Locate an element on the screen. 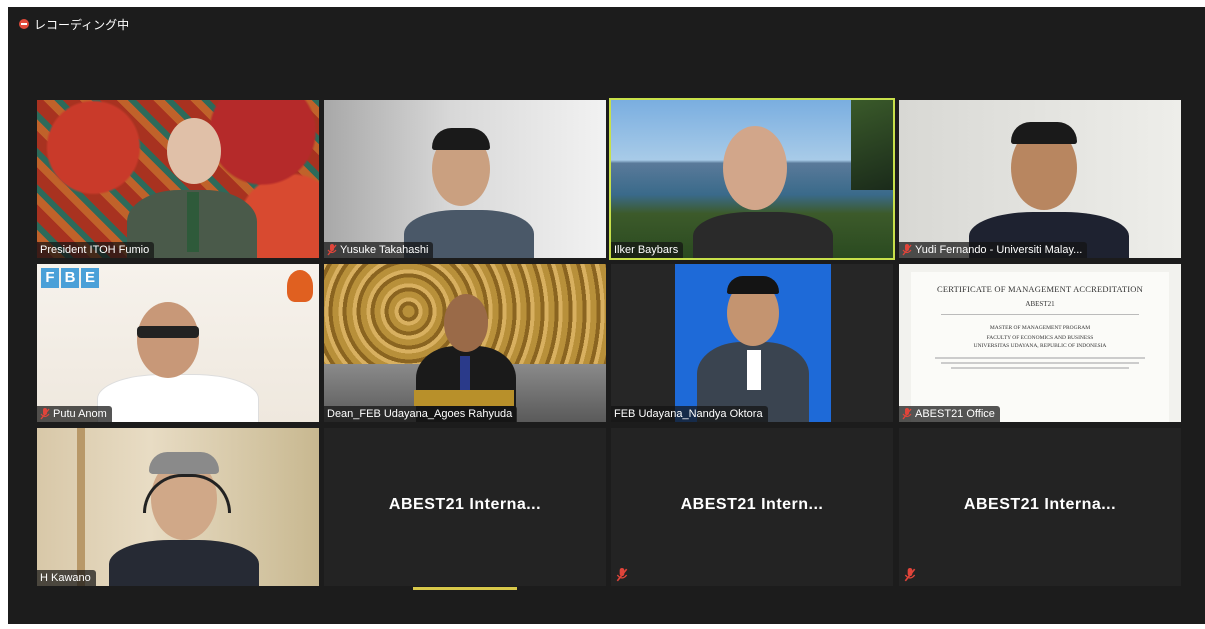 The width and height of the screenshot is (1205, 629). participant-name-label: Yusuke Takahashi is located at coordinates (379, 250).